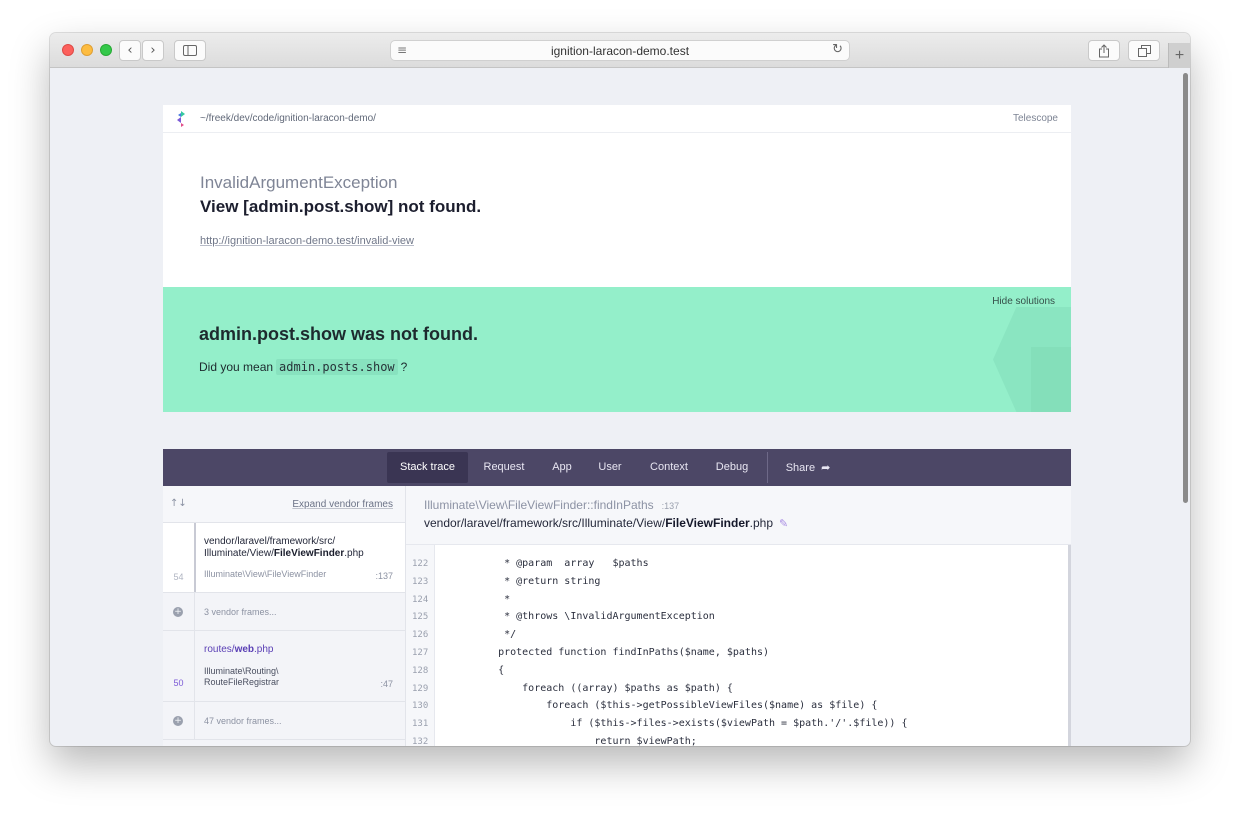 This screenshot has height=813, width=1240. What do you see at coordinates (404, 367) in the screenshot?
I see `solution-text-after: ?` at bounding box center [404, 367].